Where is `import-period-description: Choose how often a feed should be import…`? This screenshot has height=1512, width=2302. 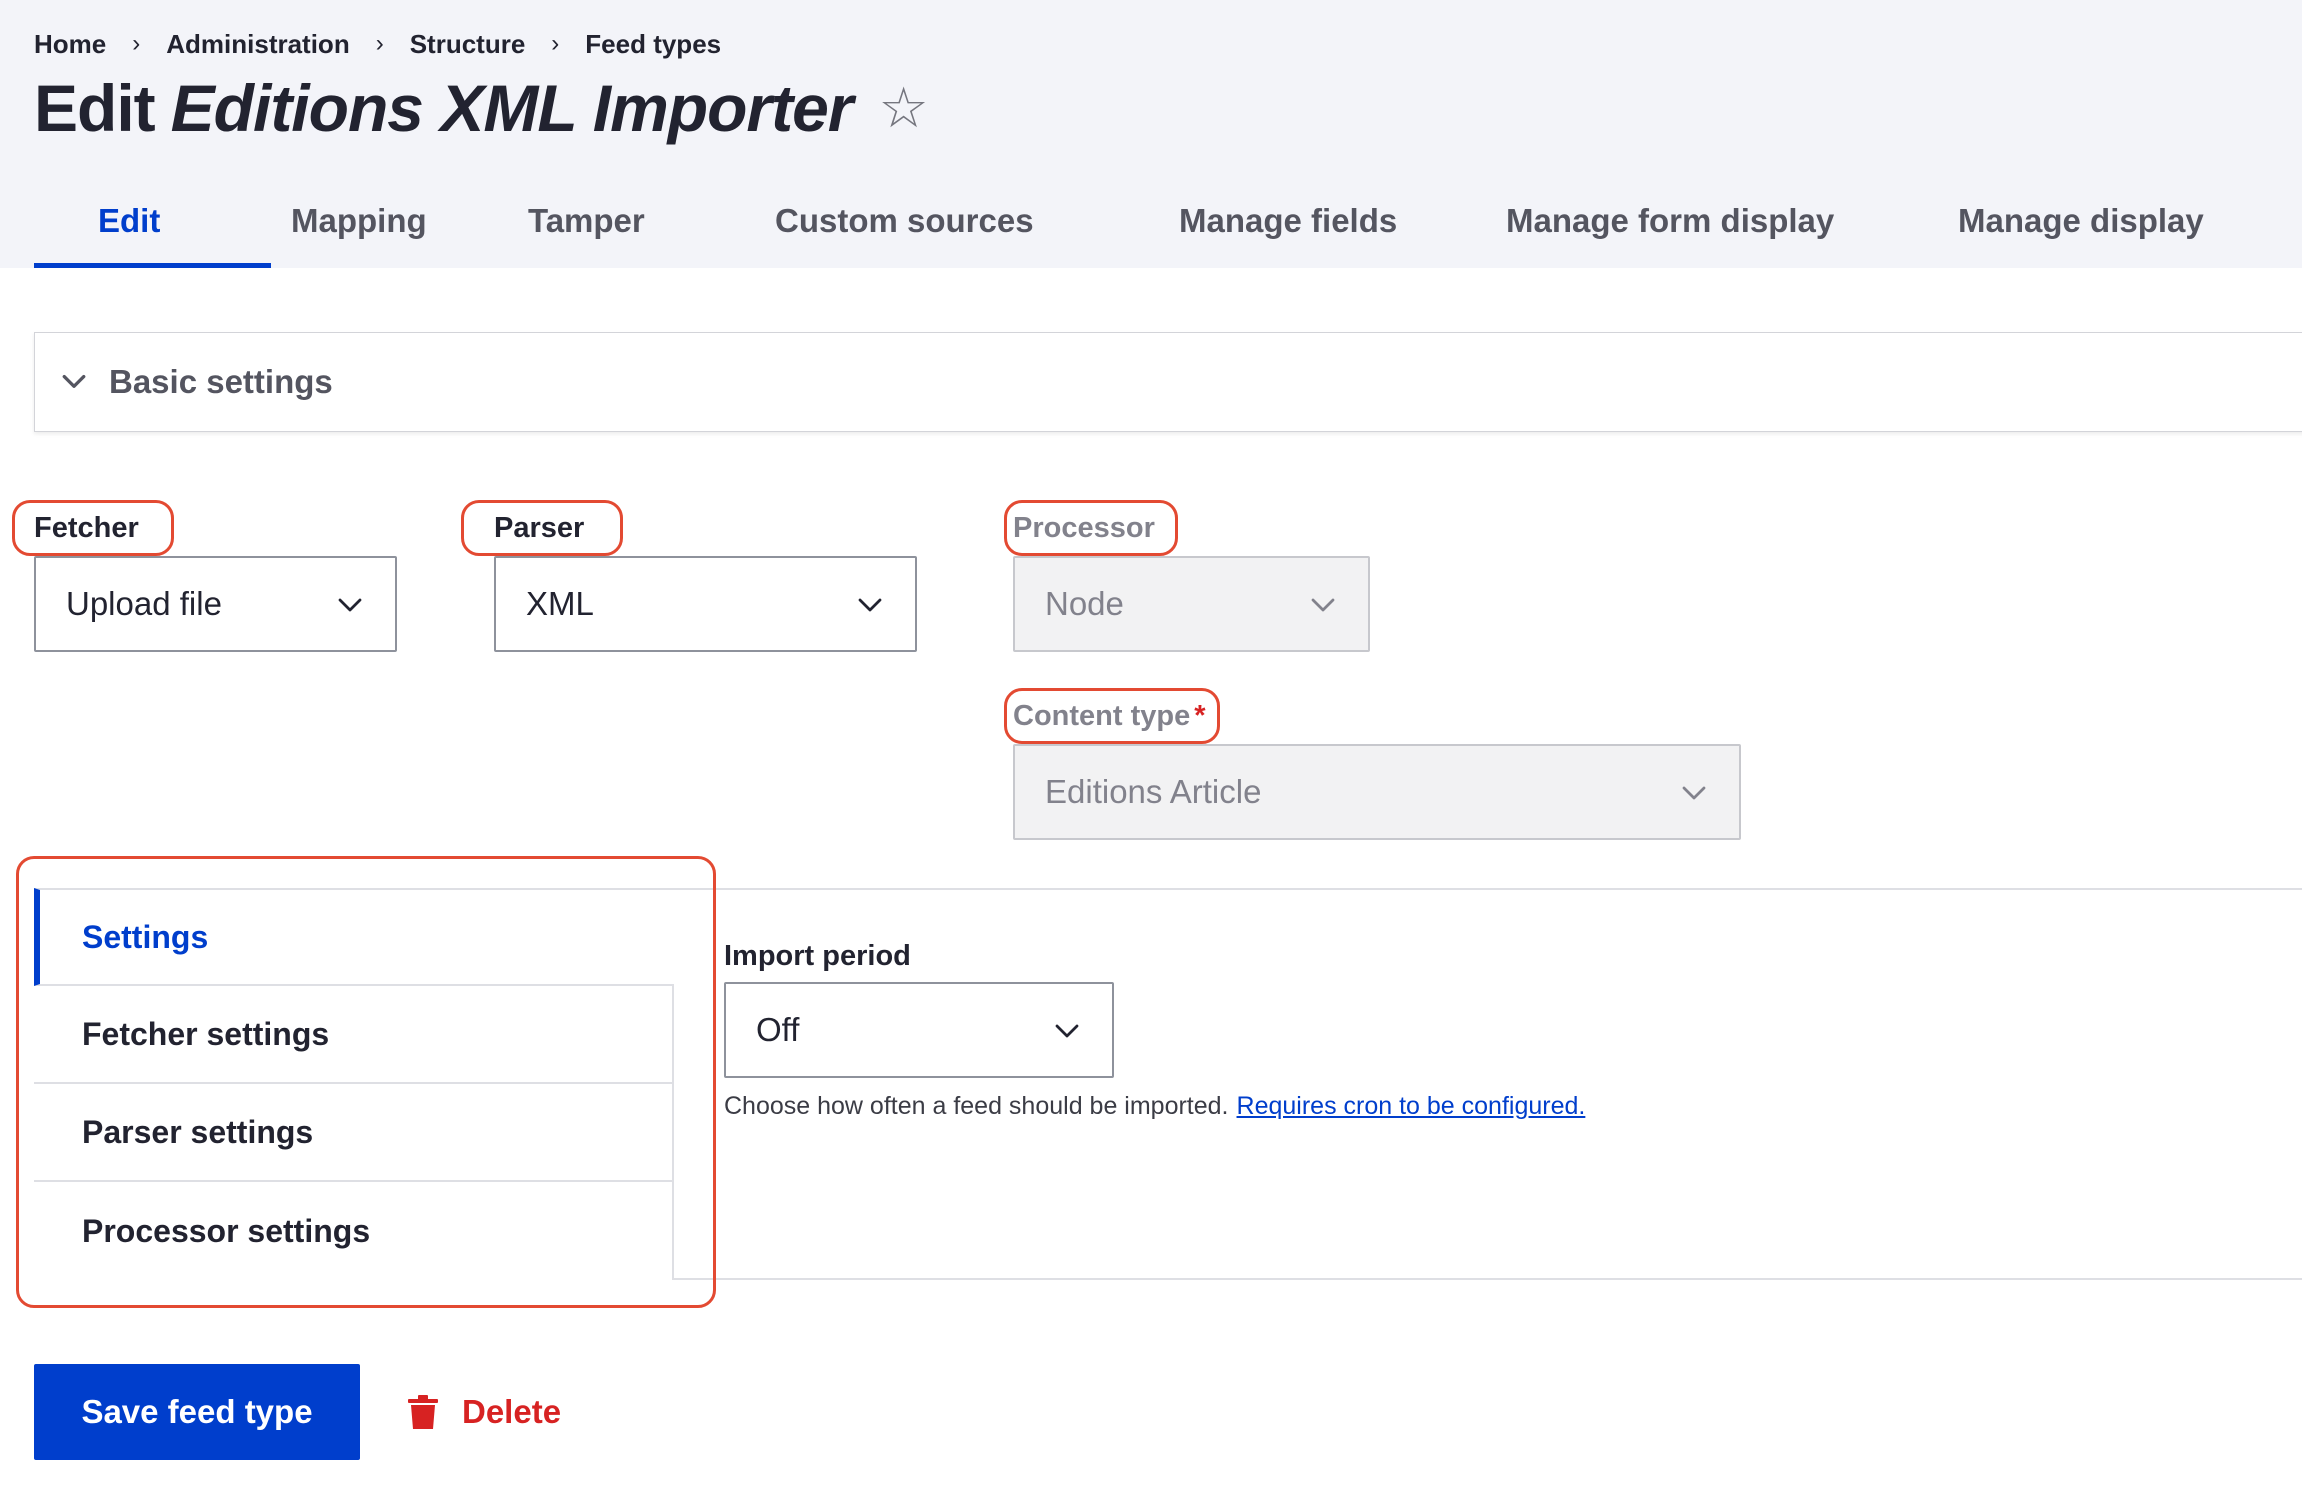
import-period-description: Choose how often a feed should be import… is located at coordinates (1154, 1106).